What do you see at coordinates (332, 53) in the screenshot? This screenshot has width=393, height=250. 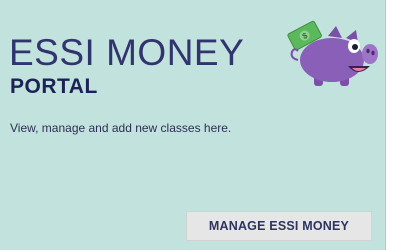 I see `piggy-bank-money-icon: $` at bounding box center [332, 53].